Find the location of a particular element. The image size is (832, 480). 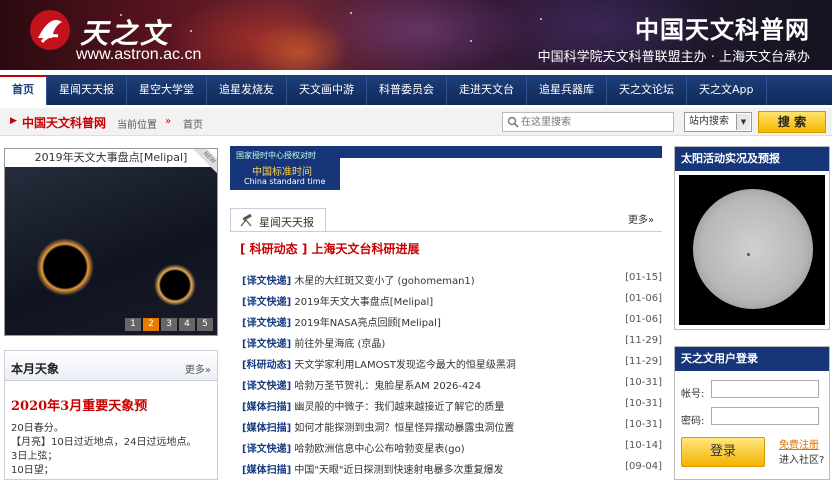

news-more-link: 更多» is located at coordinates (641, 218).